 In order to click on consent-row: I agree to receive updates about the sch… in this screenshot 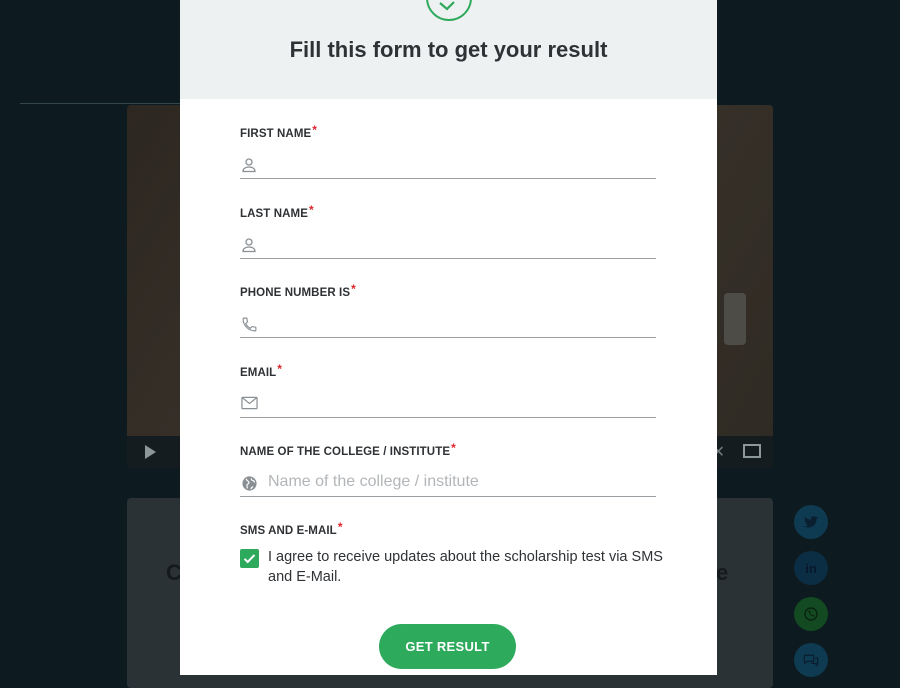, I will do `click(455, 567)`.